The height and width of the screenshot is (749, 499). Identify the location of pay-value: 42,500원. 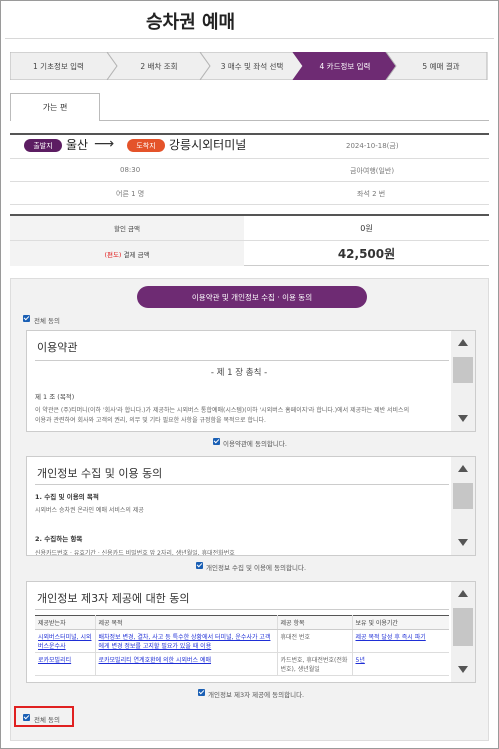
(366, 254).